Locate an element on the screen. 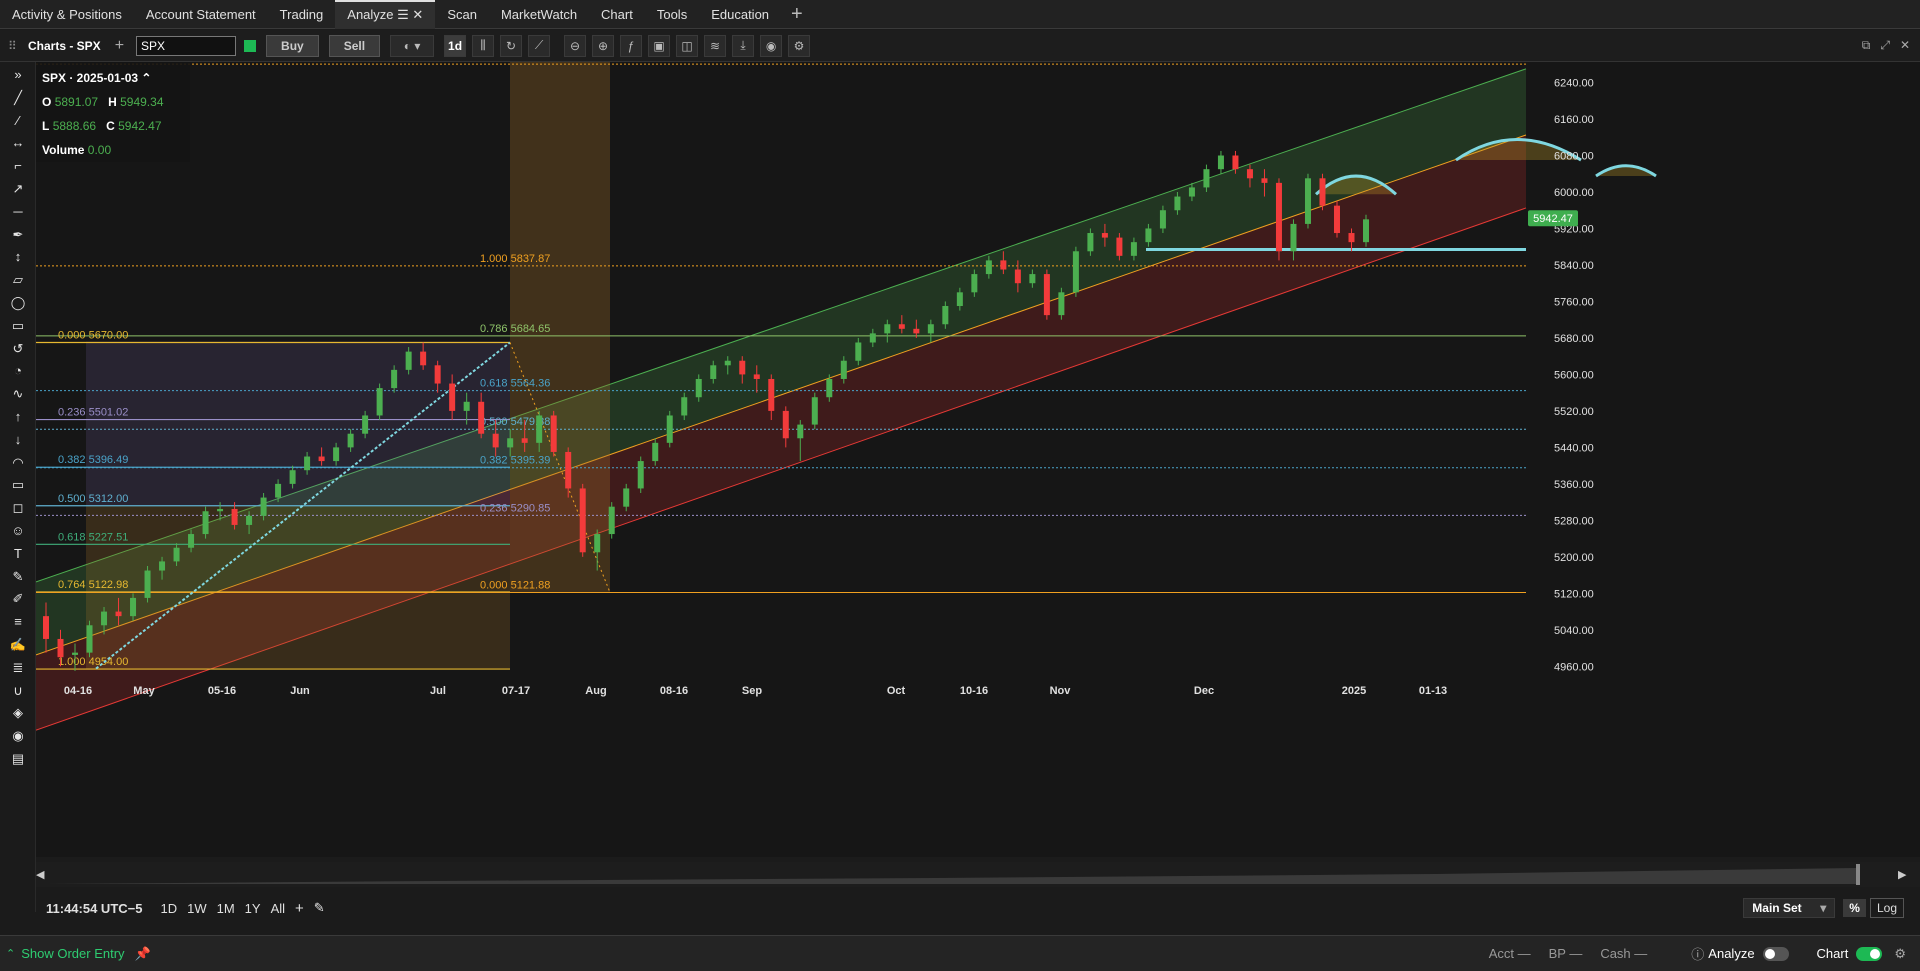 The width and height of the screenshot is (1920, 971). info-icon: ⓘ is located at coordinates (1698, 954).